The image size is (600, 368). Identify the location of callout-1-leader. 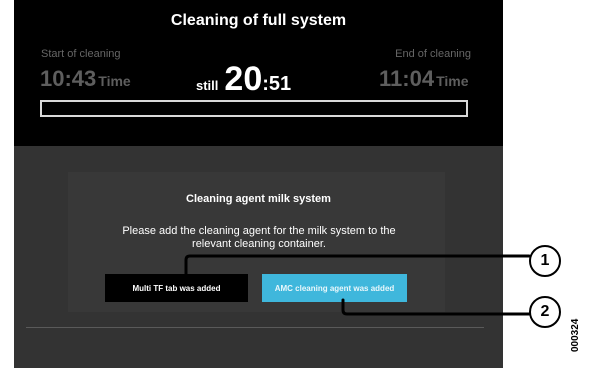
(357, 267).